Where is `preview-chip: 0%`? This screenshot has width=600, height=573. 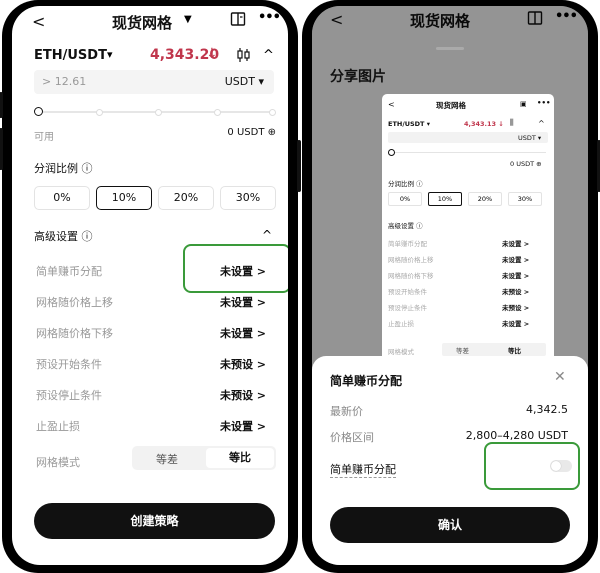
preview-chip: 0% is located at coordinates (405, 199).